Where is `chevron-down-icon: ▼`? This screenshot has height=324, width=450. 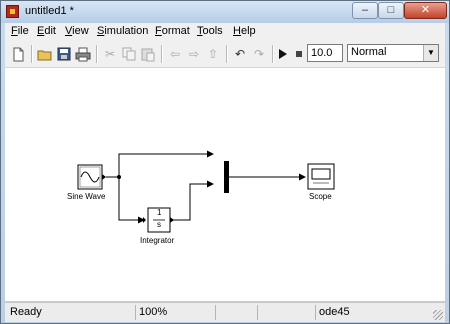 chevron-down-icon: ▼ is located at coordinates (430, 53).